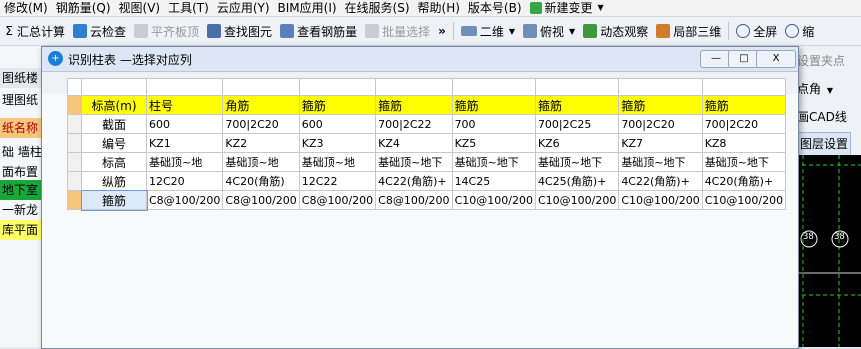 The width and height of the screenshot is (861, 349). I want to click on row-label: 标高, so click(114, 162).